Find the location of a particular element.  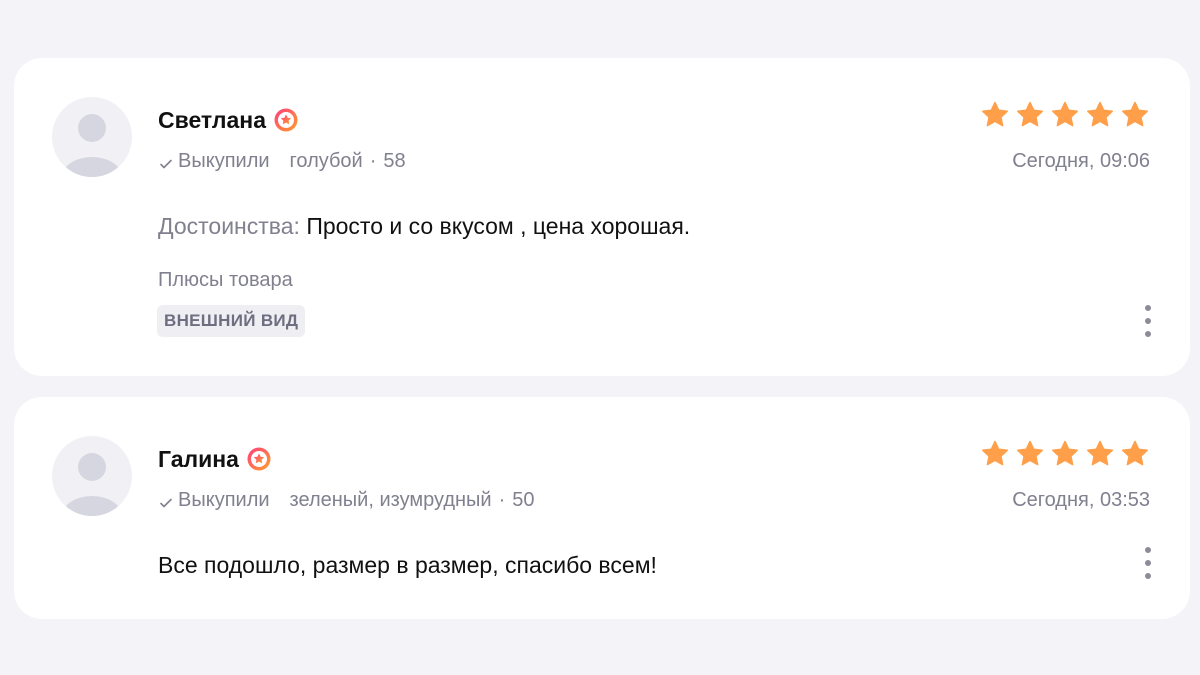

variant-size: 58 is located at coordinates (394, 161).